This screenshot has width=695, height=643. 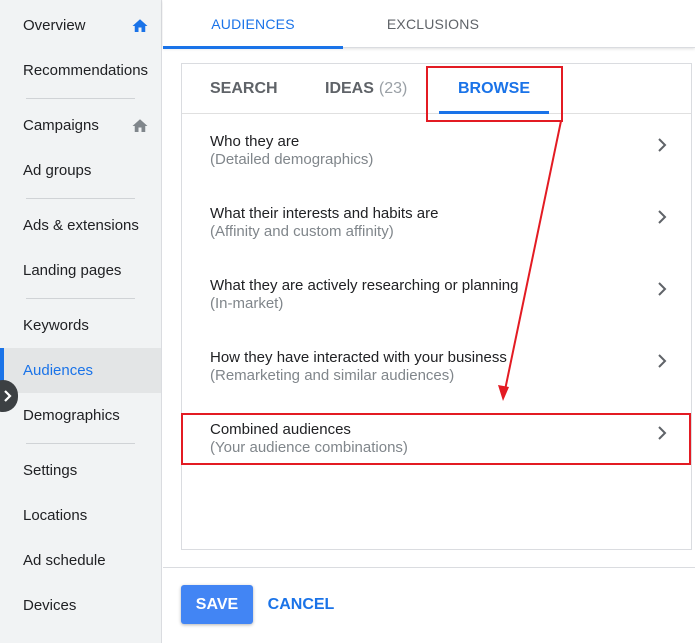 I want to click on audience-tabs: AUDIENCES EXCLUSIONS, so click(x=429, y=24).